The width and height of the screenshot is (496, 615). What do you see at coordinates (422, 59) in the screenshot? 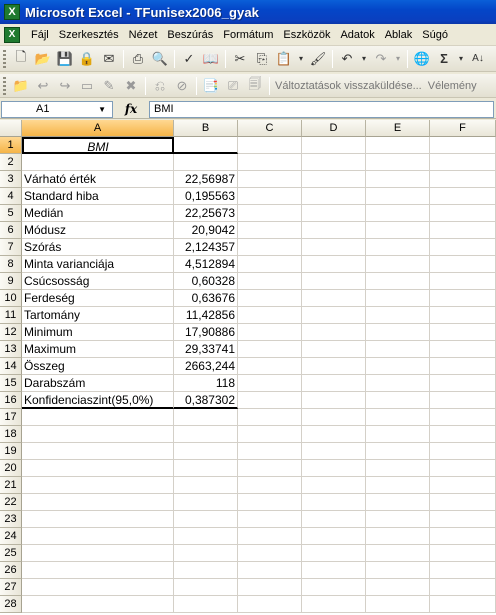
I see `hyperlink-icon: 🌐` at bounding box center [422, 59].